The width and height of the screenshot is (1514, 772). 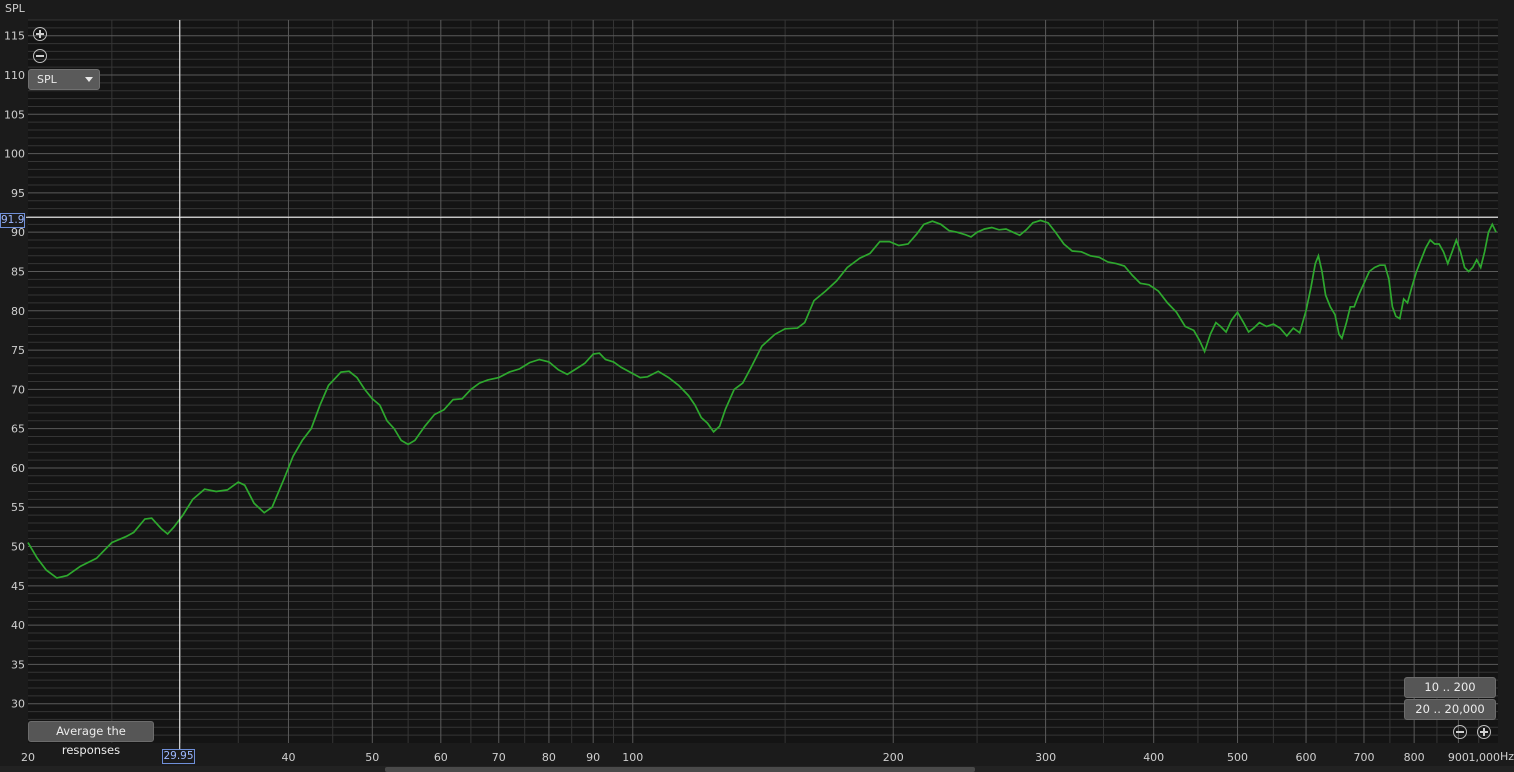 What do you see at coordinates (1484, 732) in the screenshot?
I see `x-zoom-in-icon` at bounding box center [1484, 732].